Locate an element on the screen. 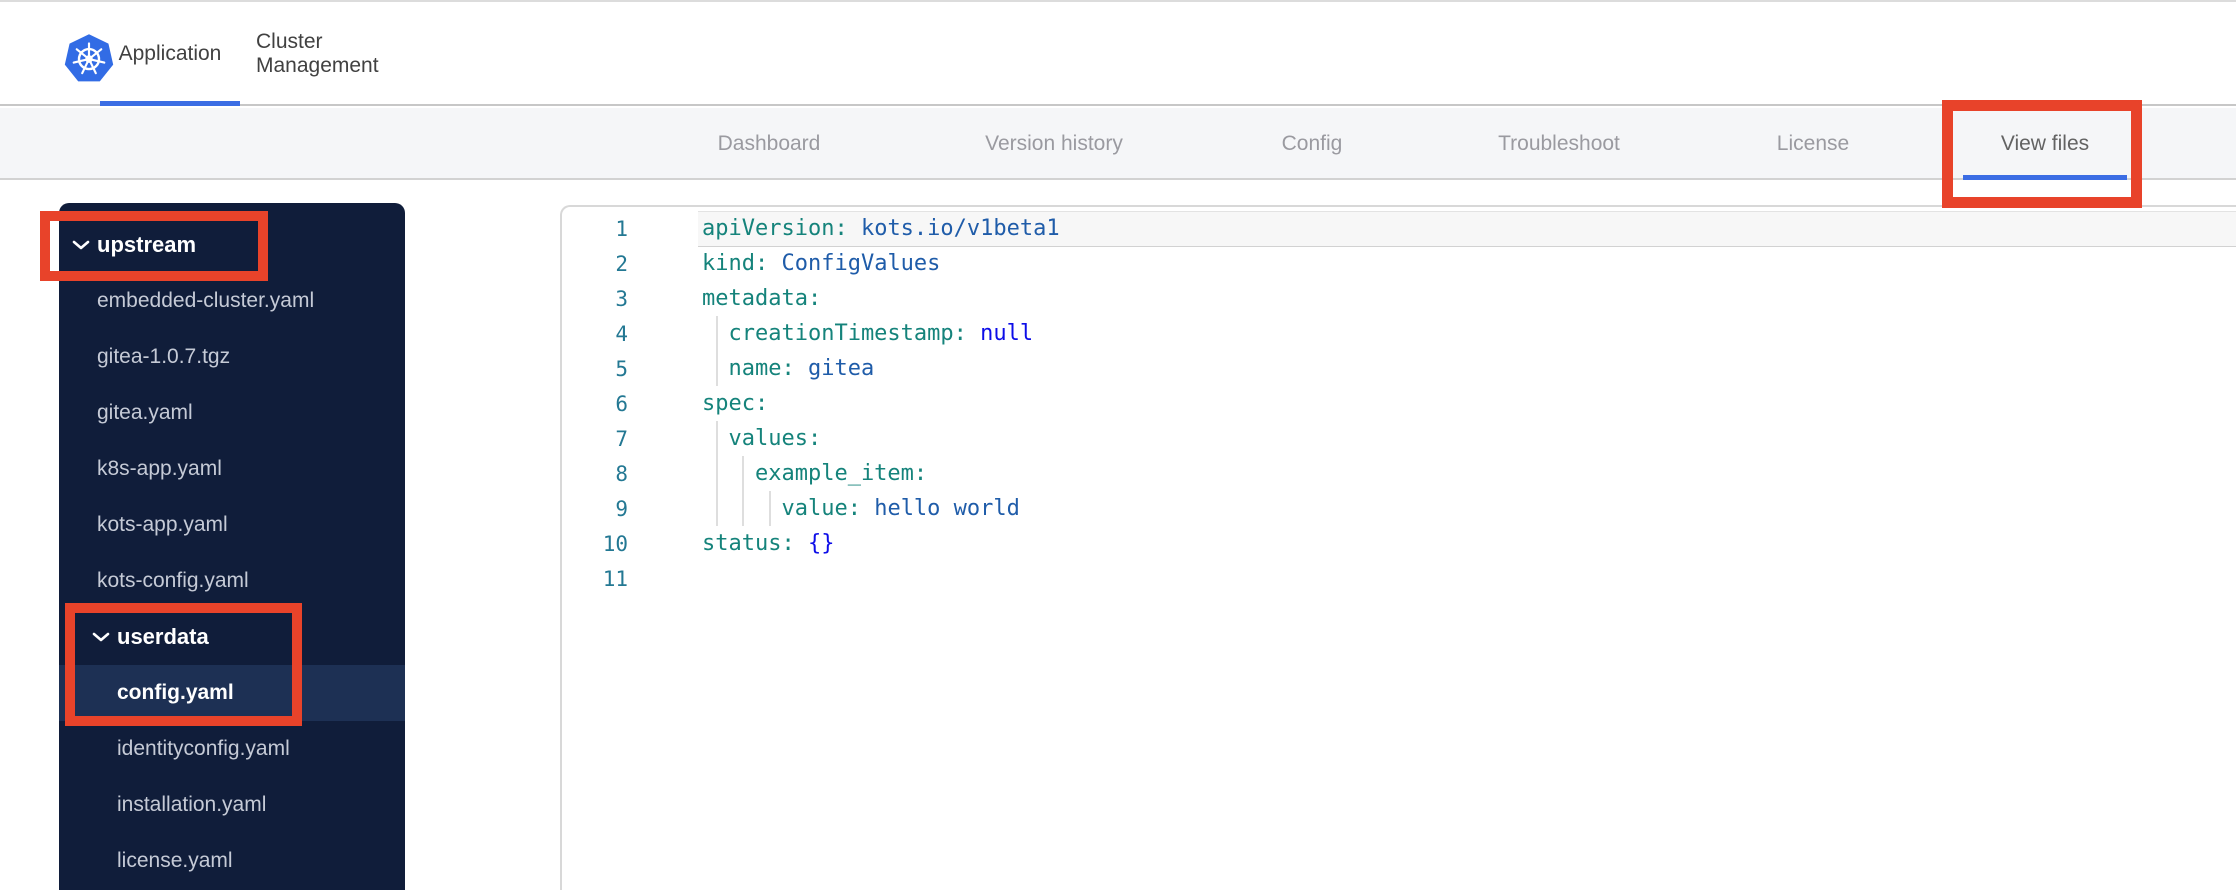  tab-dashboard: Dashboard is located at coordinates (769, 144).